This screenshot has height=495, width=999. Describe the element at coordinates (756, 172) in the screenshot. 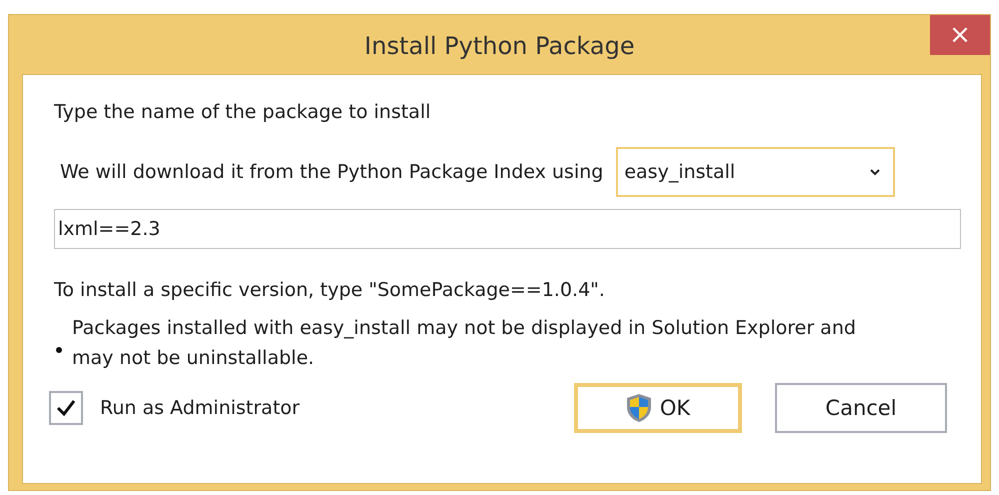

I see `installer-dropdown: easy_install` at that location.